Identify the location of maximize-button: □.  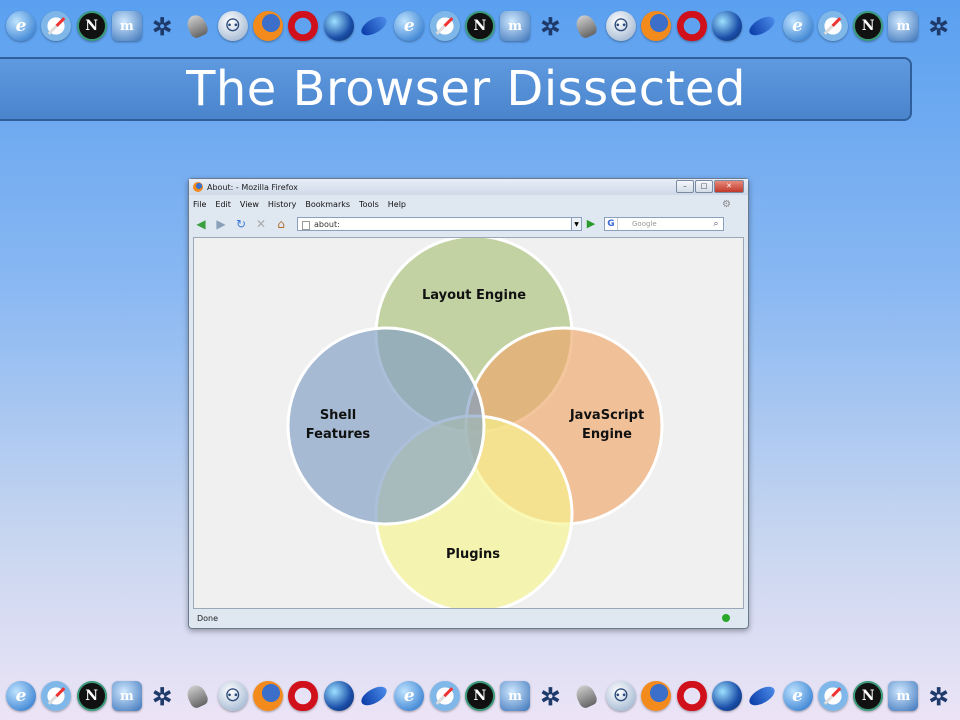
(704, 186).